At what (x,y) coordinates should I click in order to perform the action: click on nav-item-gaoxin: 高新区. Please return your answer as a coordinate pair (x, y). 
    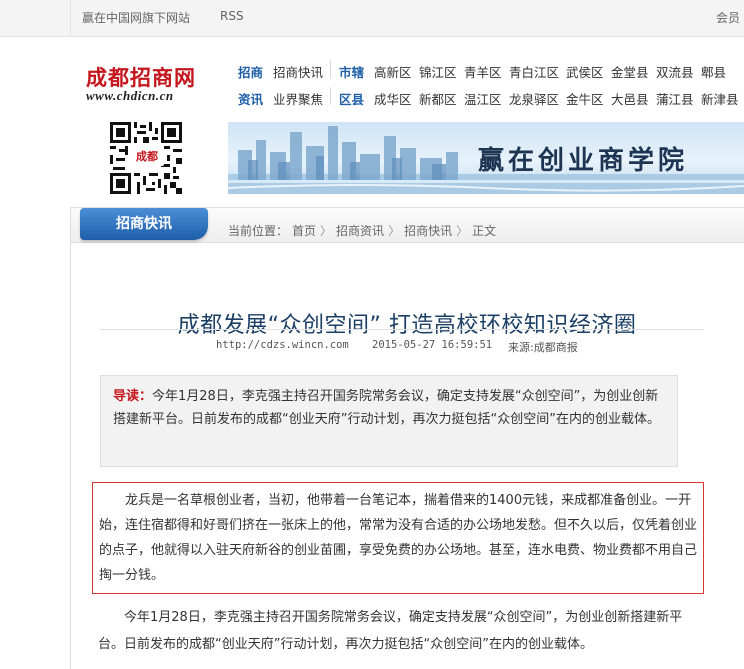
    Looking at the image, I should click on (393, 71).